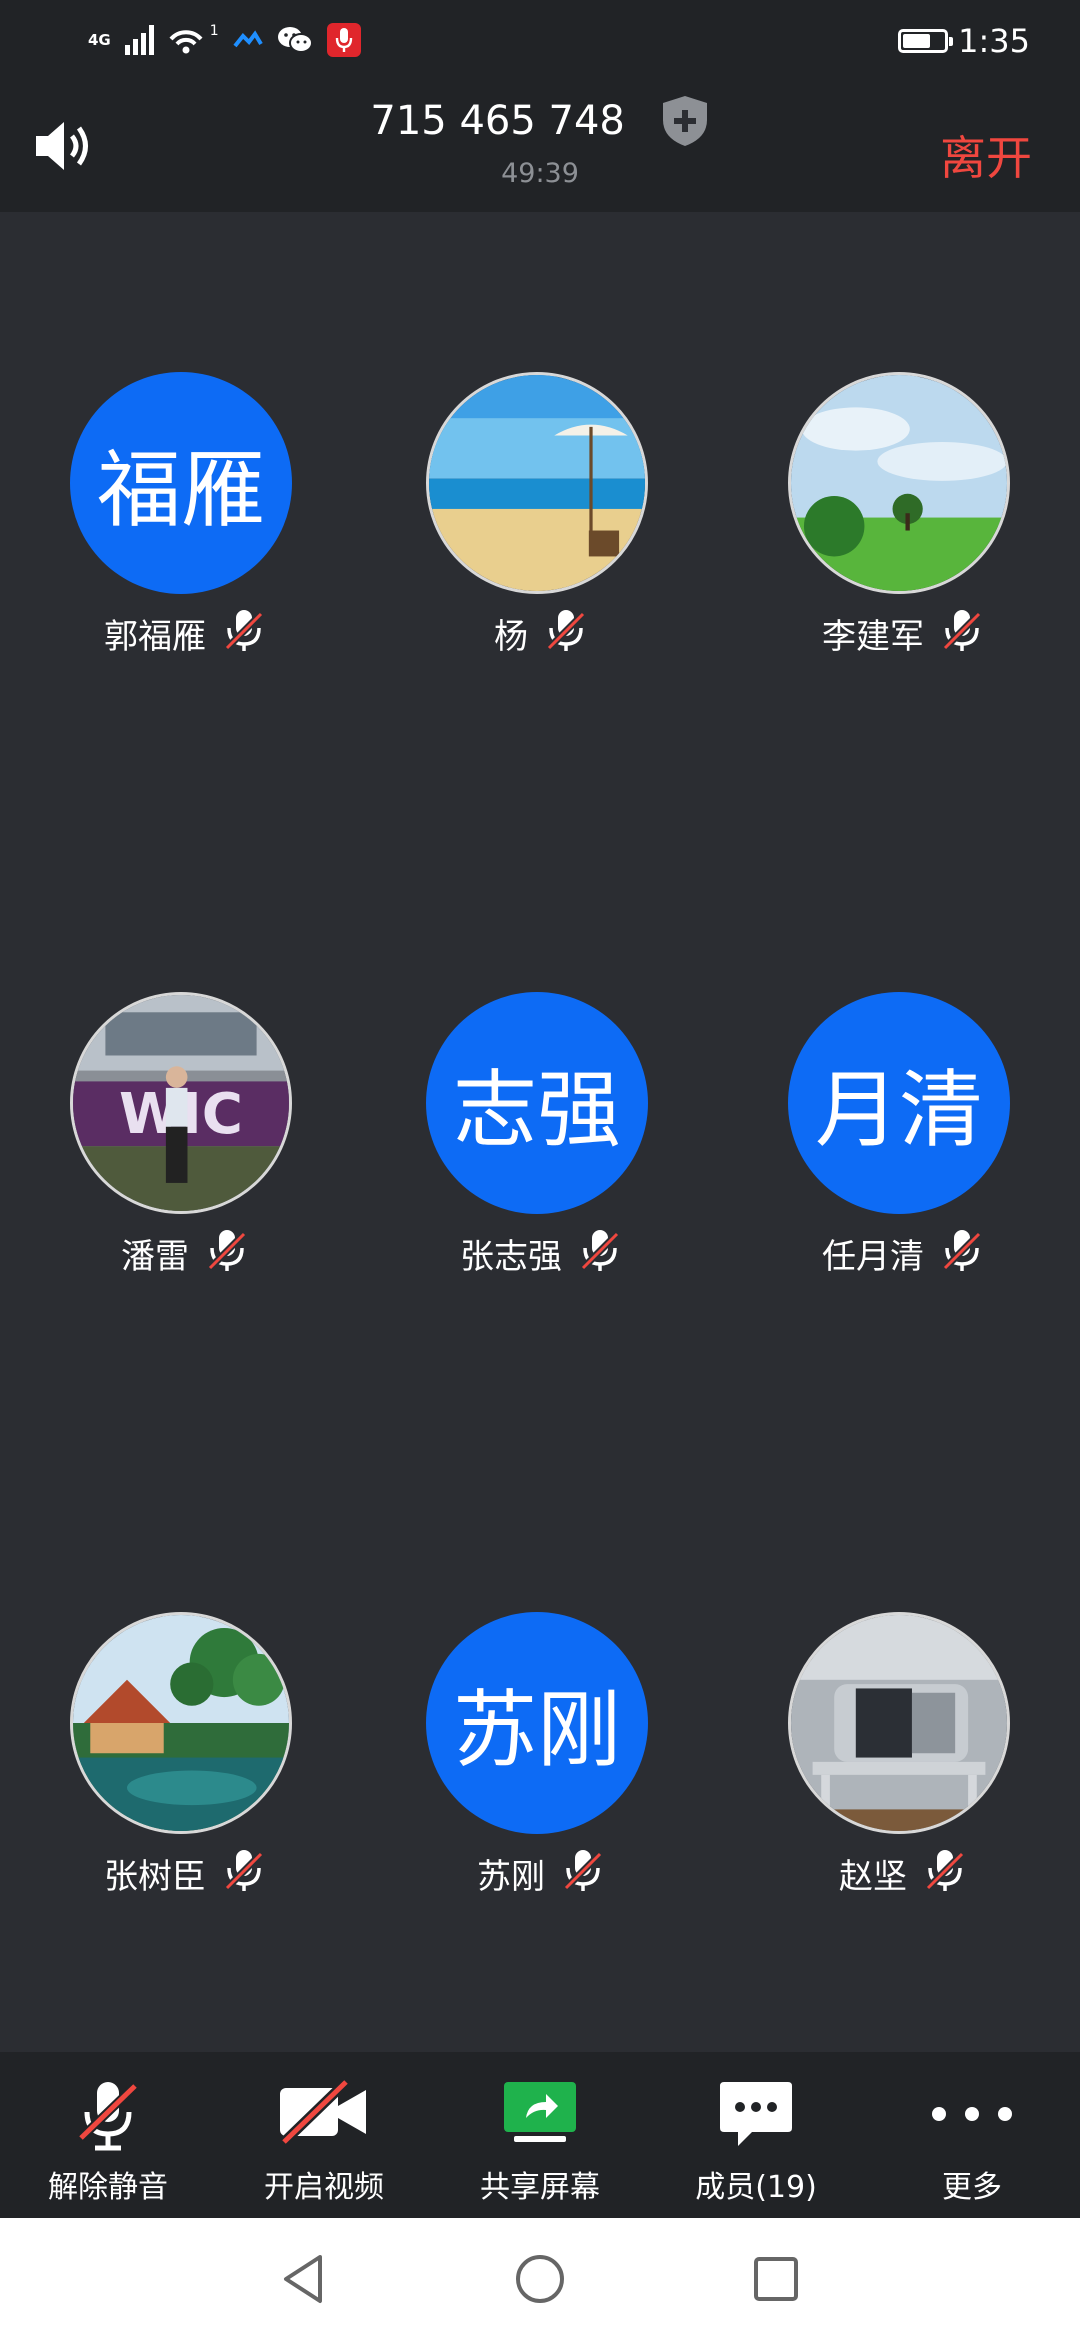 This screenshot has width=1080, height=2340. What do you see at coordinates (776, 2279) in the screenshot?
I see `recents-icon` at bounding box center [776, 2279].